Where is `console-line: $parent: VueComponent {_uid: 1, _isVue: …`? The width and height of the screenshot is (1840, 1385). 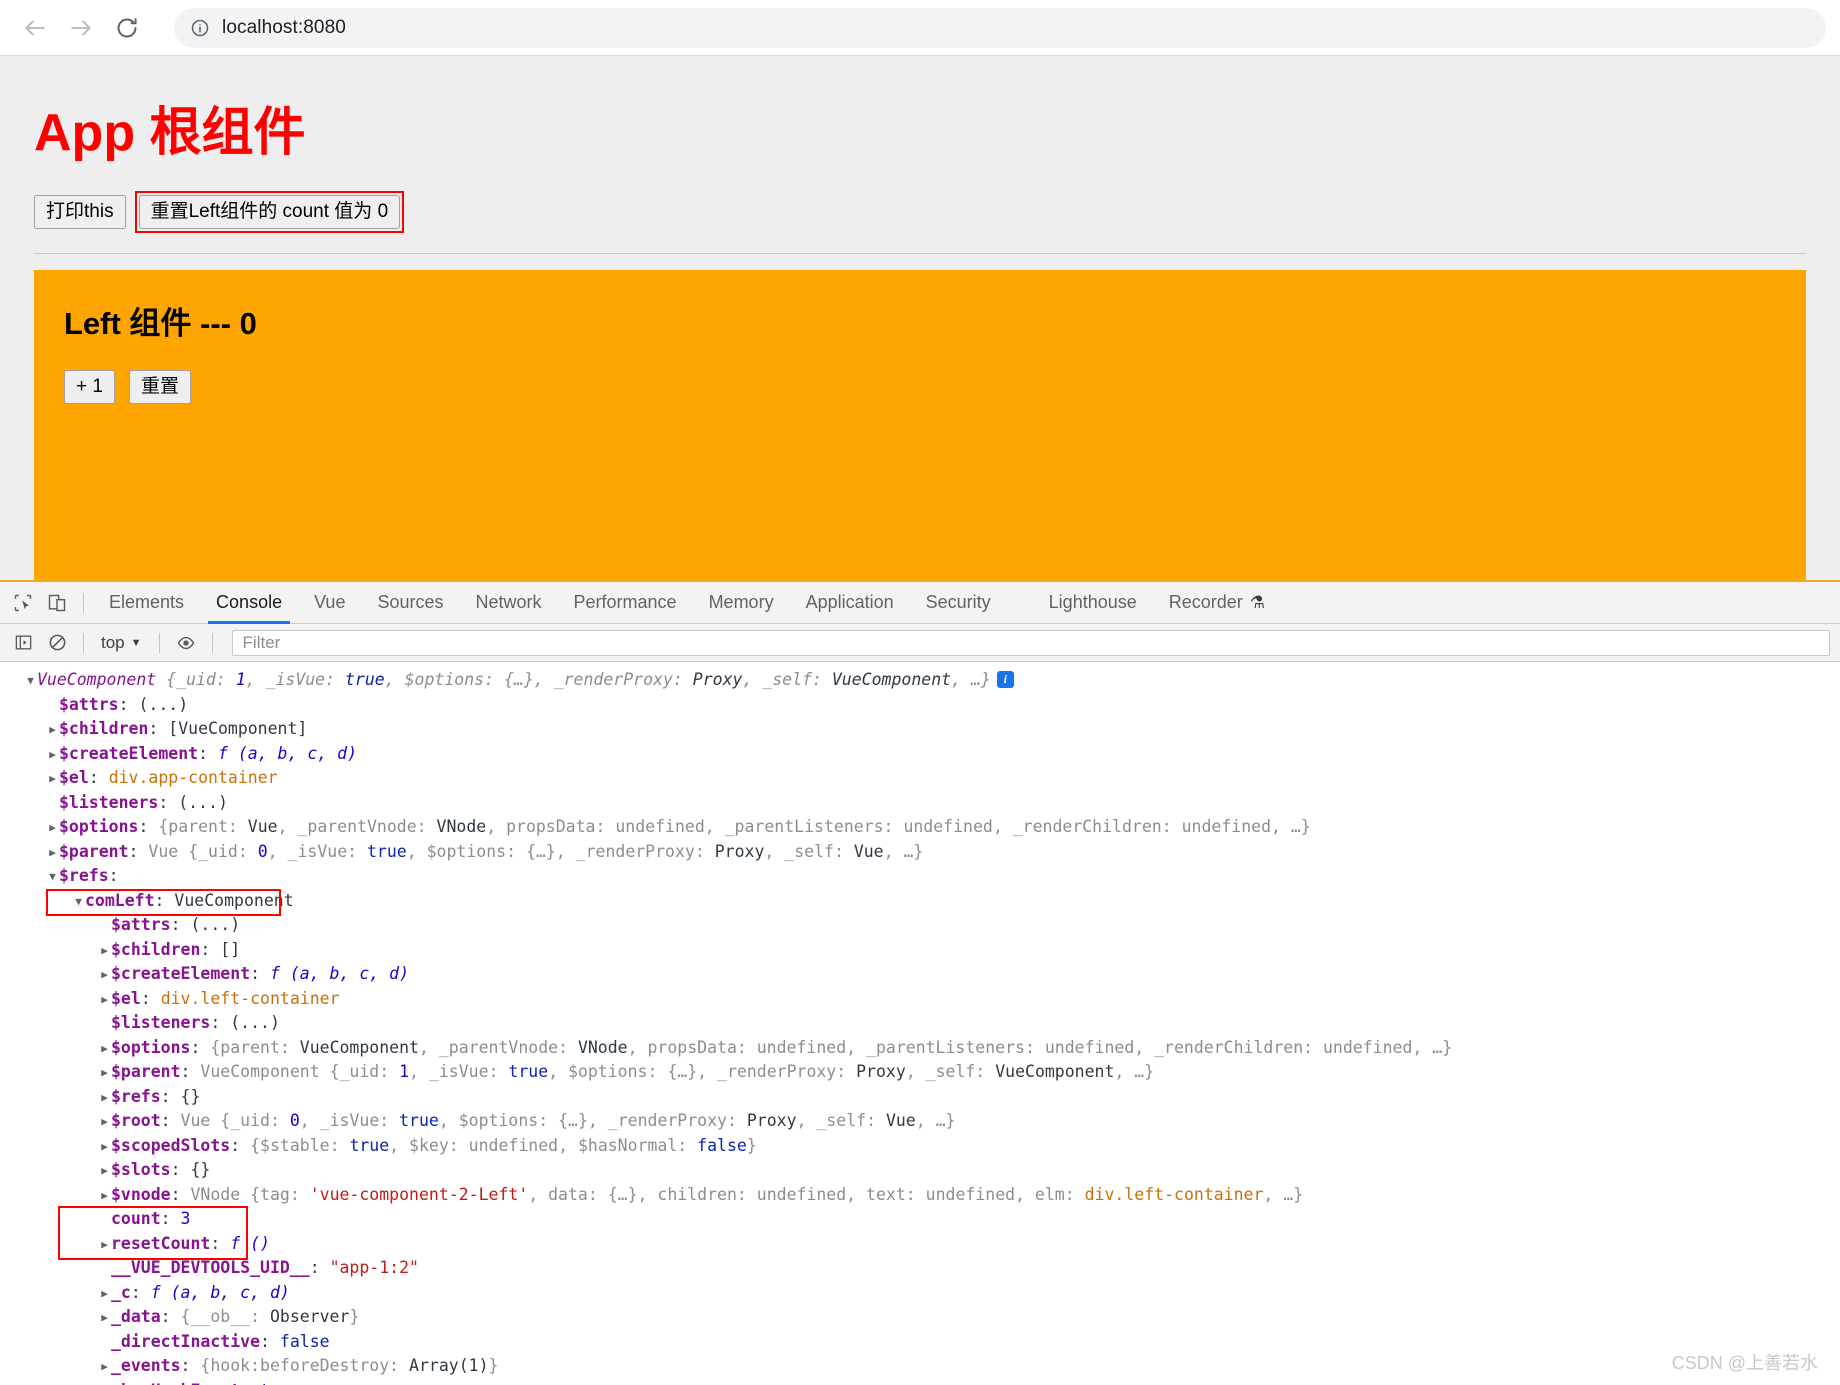 console-line: $parent: VueComponent {_uid: 1, _isVue: … is located at coordinates (920, 1072).